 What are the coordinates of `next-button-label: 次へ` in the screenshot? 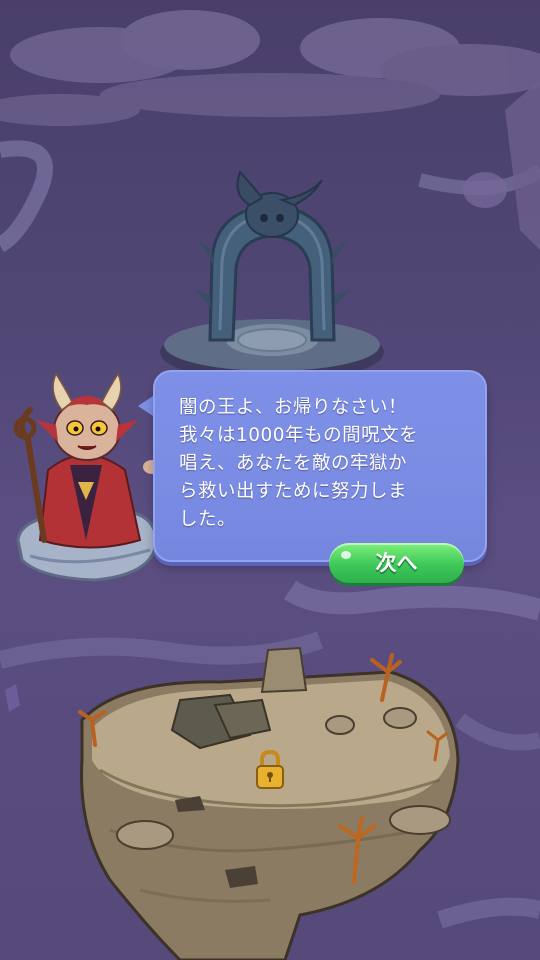 It's located at (396, 563).